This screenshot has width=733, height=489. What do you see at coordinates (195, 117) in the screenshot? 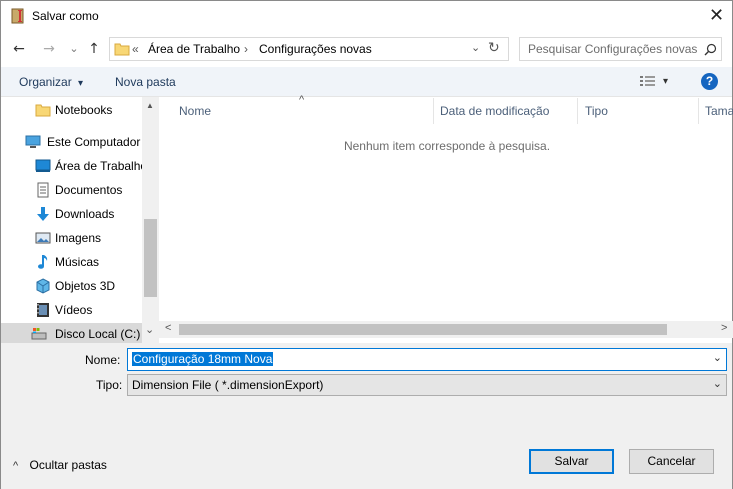
I see `column-header-name: Nome` at bounding box center [195, 117].